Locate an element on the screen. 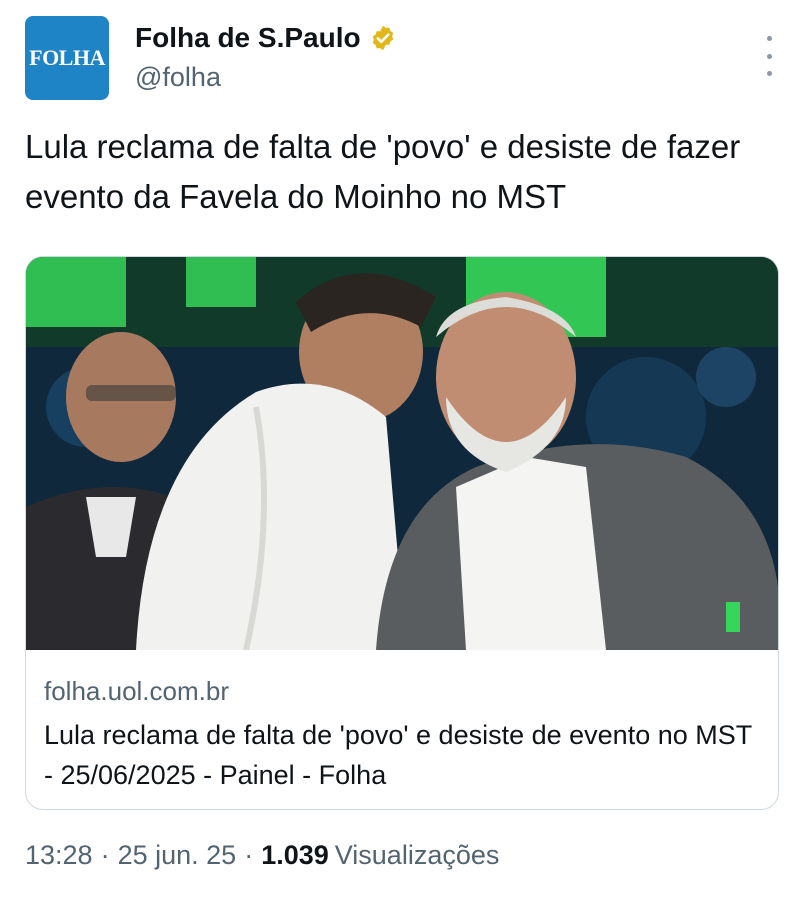  tweet-date: 25 jun. 25 is located at coordinates (177, 855).